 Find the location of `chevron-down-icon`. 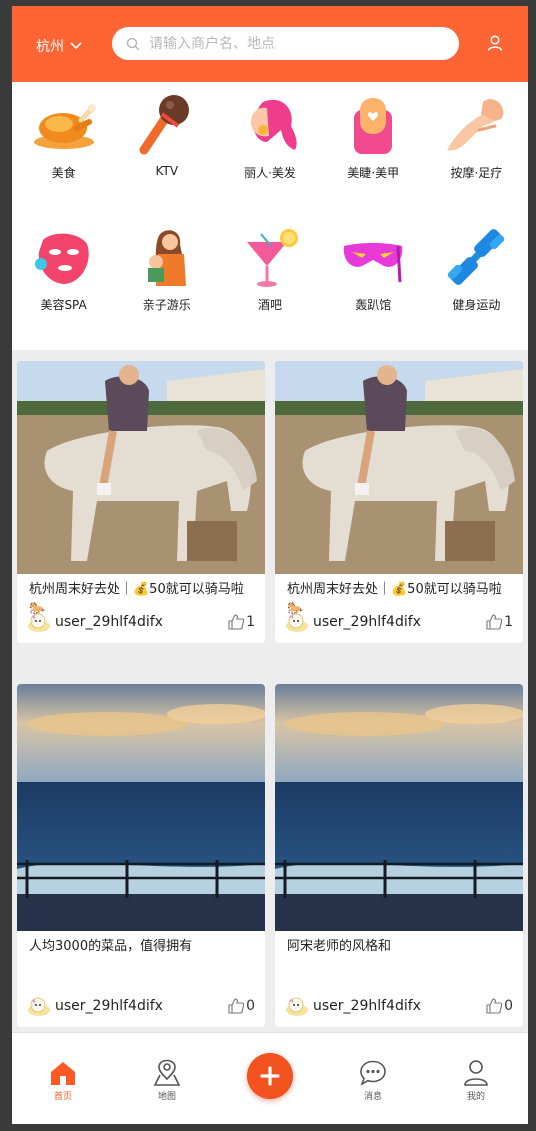

chevron-down-icon is located at coordinates (76, 46).